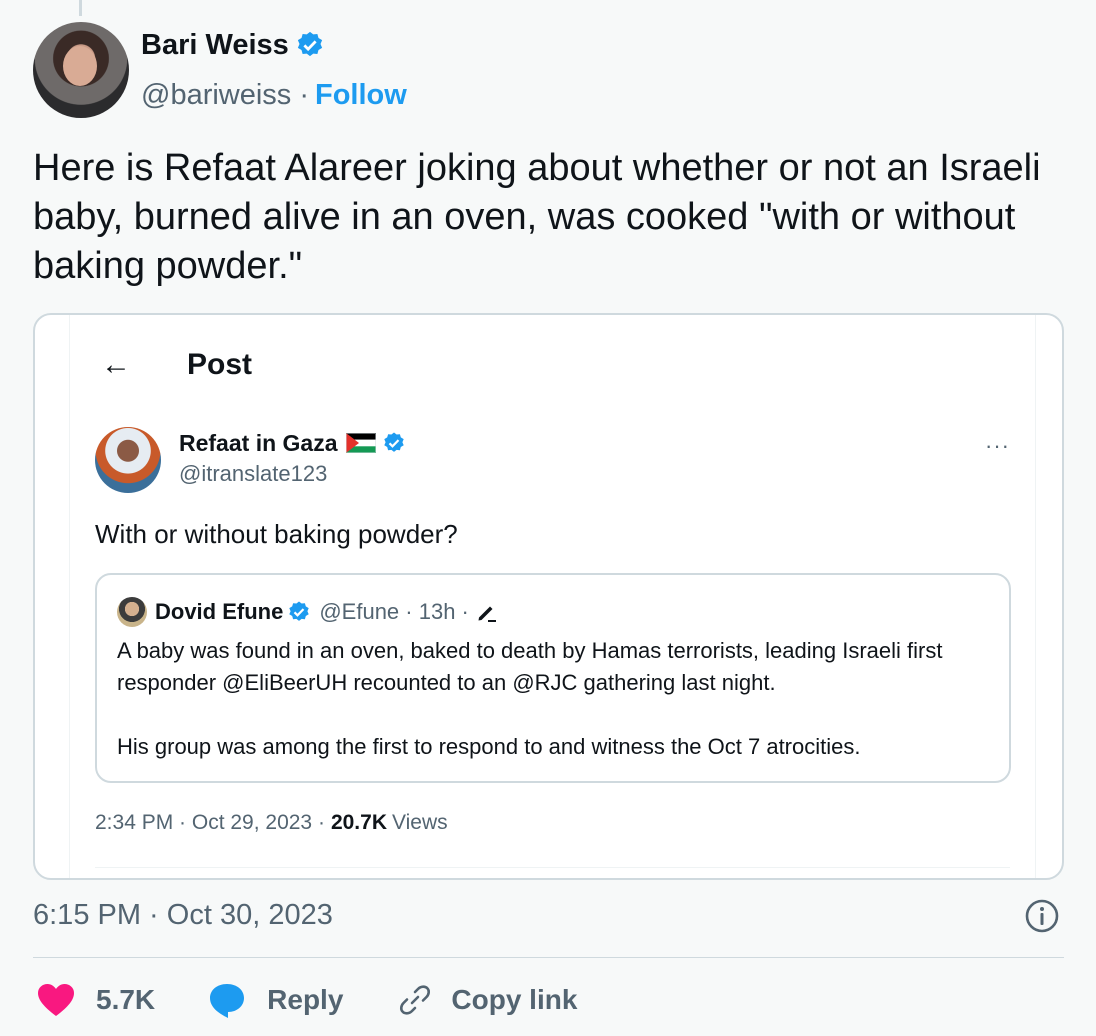 This screenshot has height=1036, width=1096. I want to click on quoted-post-header: Dovid Efune @Efune · 13h ·, so click(308, 612).